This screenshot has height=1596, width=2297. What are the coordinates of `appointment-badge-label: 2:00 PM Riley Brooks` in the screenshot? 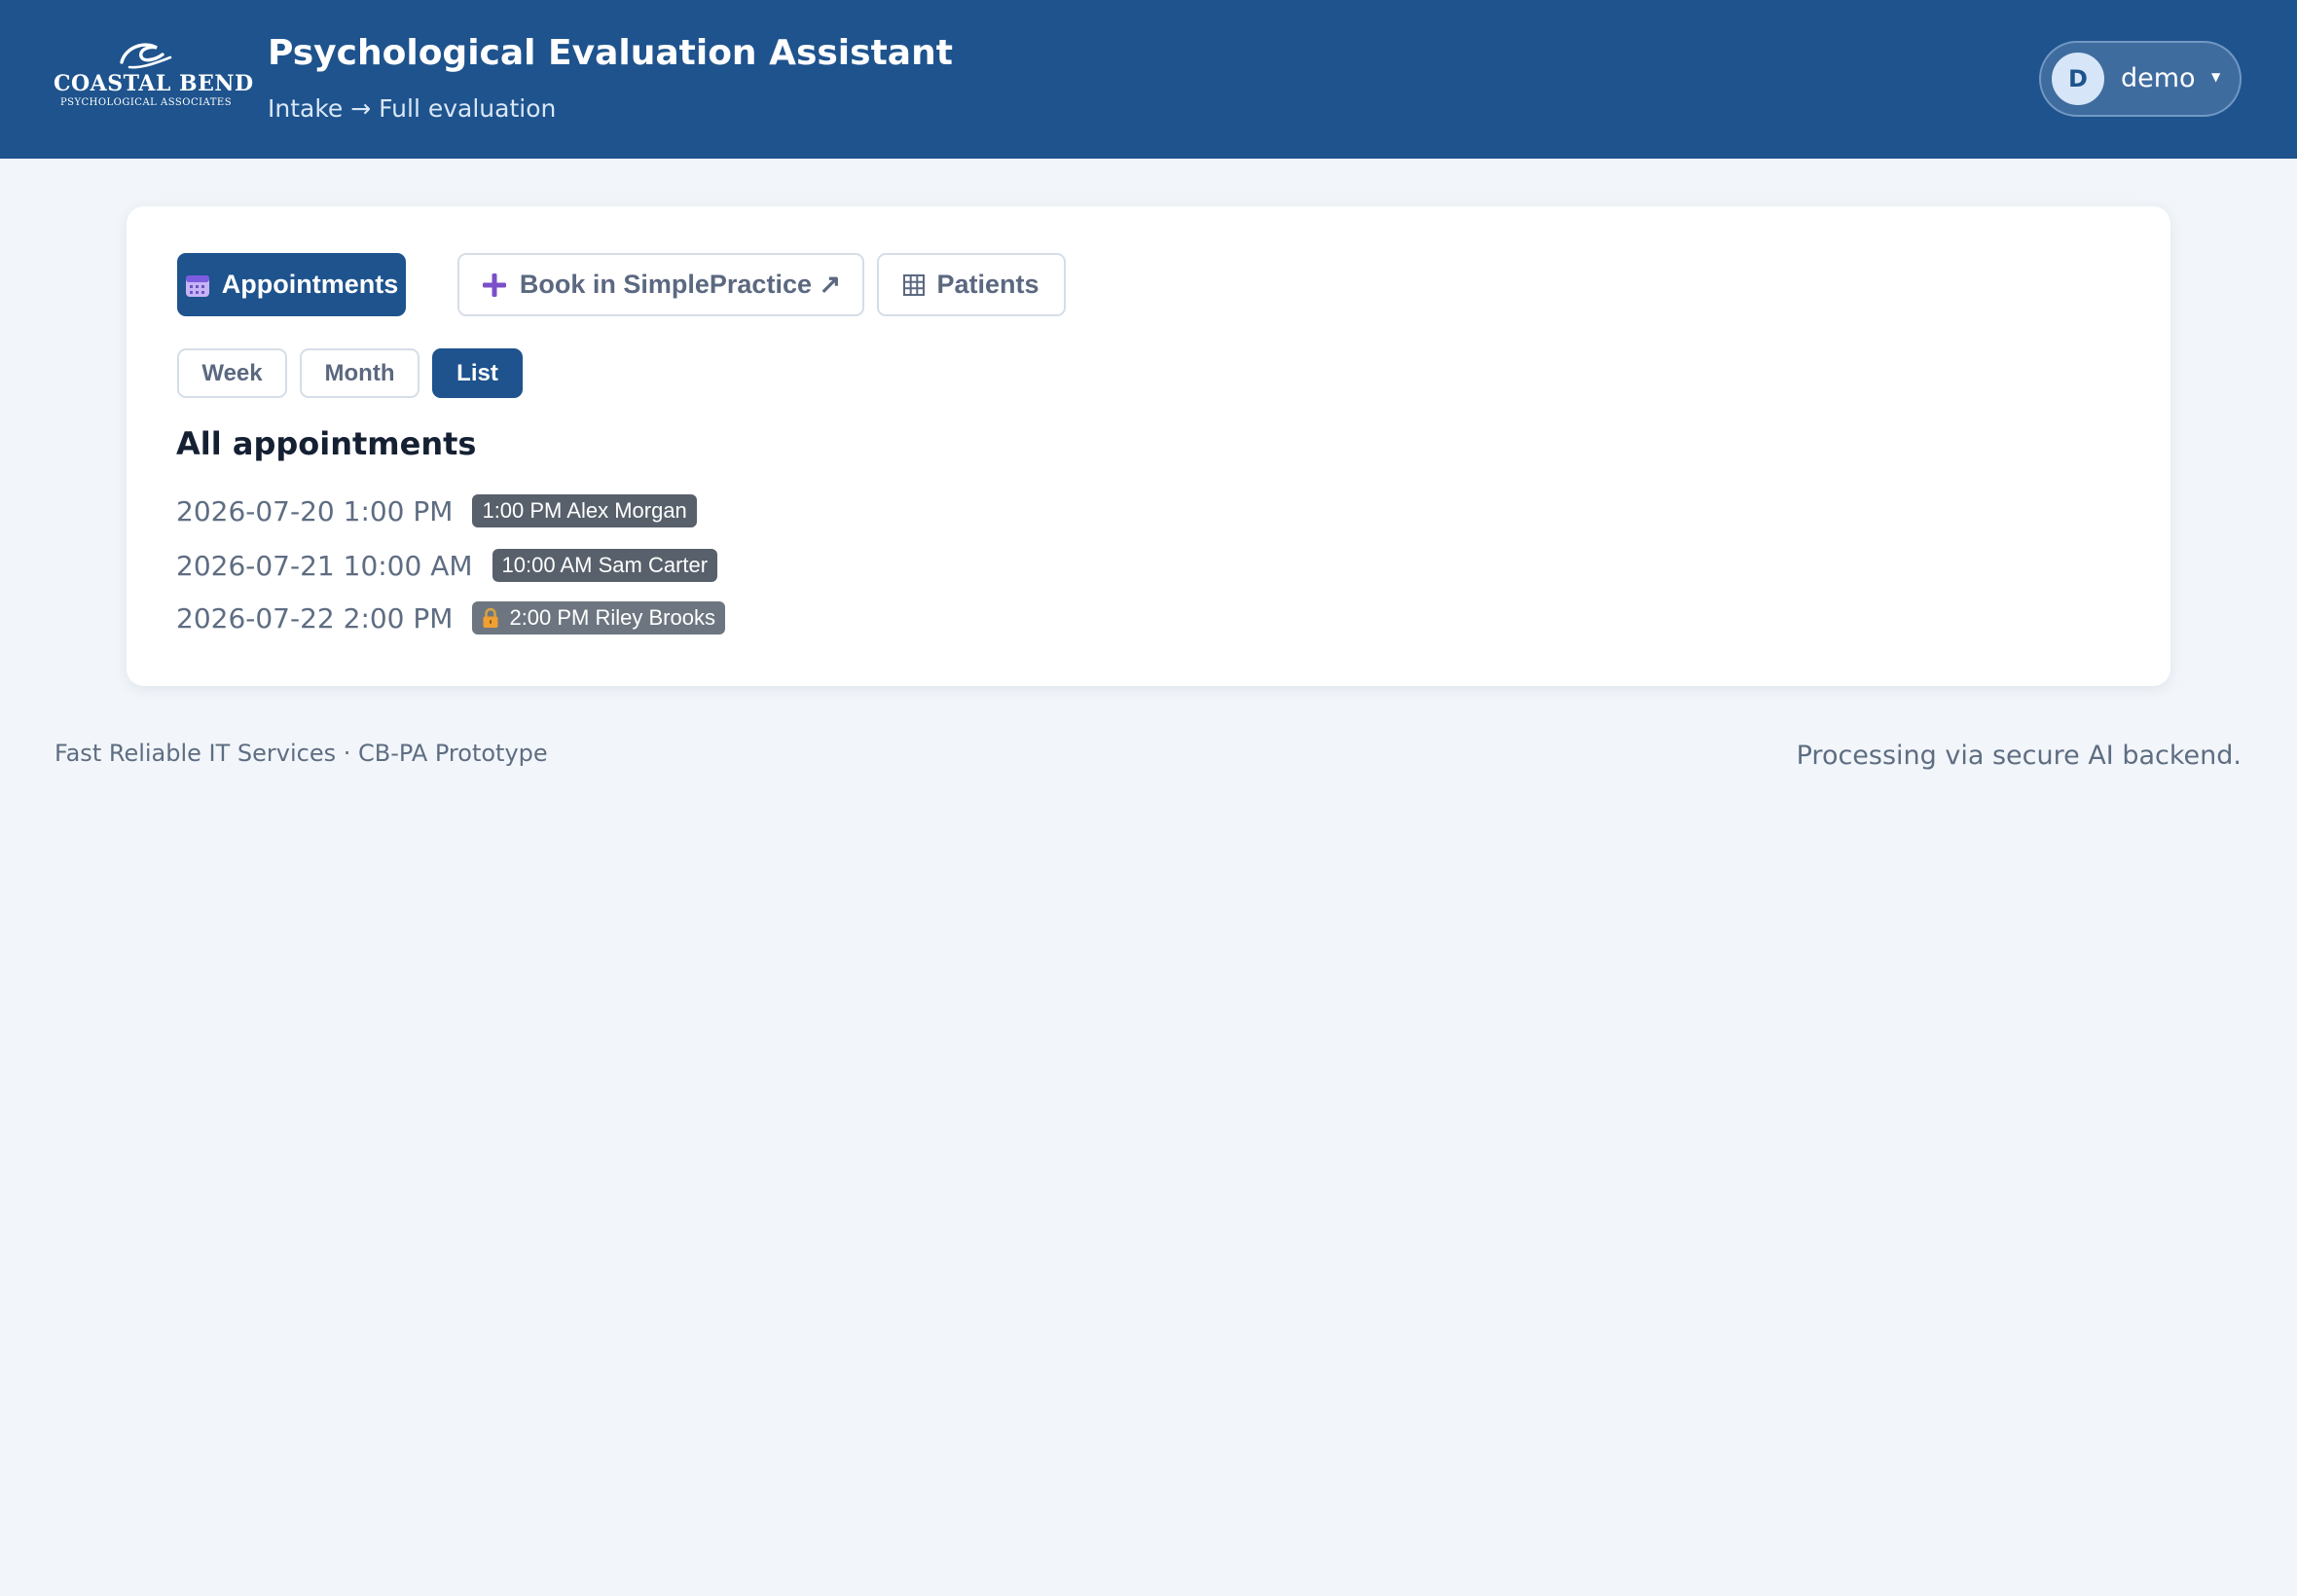 It's located at (612, 617).